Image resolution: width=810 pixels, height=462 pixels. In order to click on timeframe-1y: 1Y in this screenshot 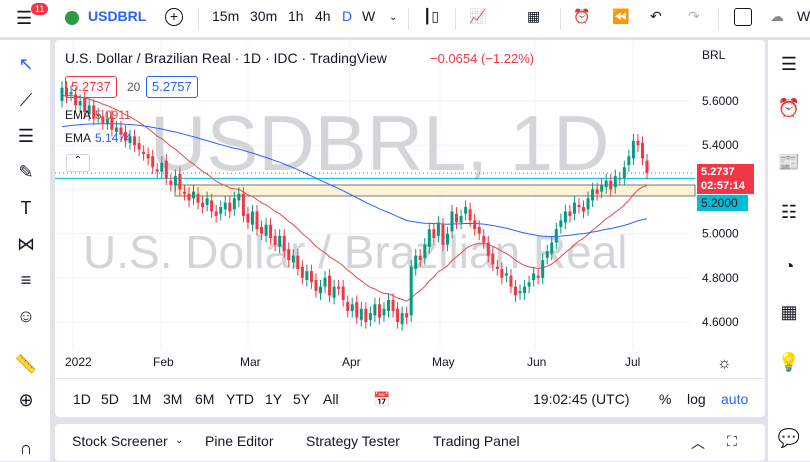, I will do `click(273, 399)`.